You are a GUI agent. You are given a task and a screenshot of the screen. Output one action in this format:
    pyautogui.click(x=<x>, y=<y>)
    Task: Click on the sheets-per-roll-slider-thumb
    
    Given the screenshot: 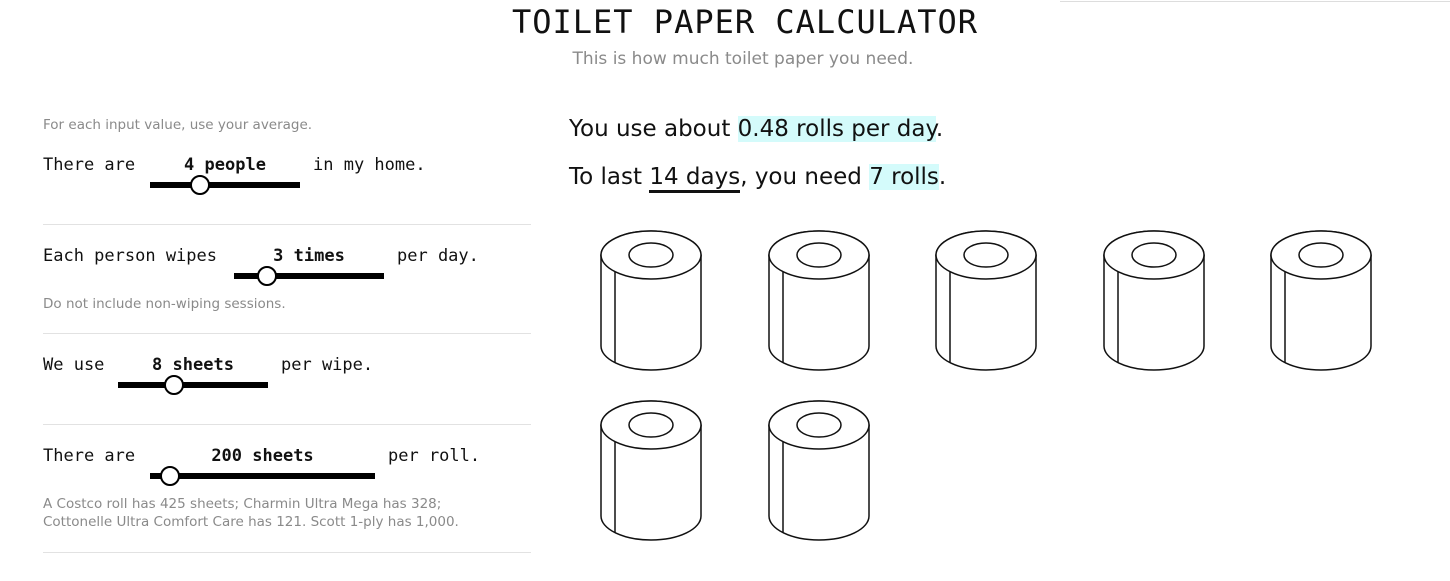 What is the action you would take?
    pyautogui.click(x=170, y=476)
    